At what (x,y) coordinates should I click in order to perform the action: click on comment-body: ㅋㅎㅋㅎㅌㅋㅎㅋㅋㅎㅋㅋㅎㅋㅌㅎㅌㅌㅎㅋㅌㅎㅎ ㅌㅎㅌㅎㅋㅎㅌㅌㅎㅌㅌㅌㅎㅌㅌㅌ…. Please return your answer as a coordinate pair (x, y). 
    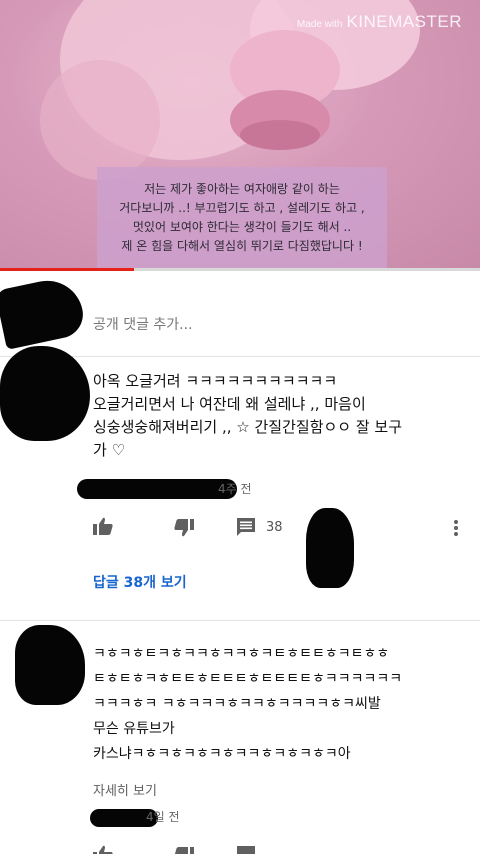
    Looking at the image, I should click on (285, 704).